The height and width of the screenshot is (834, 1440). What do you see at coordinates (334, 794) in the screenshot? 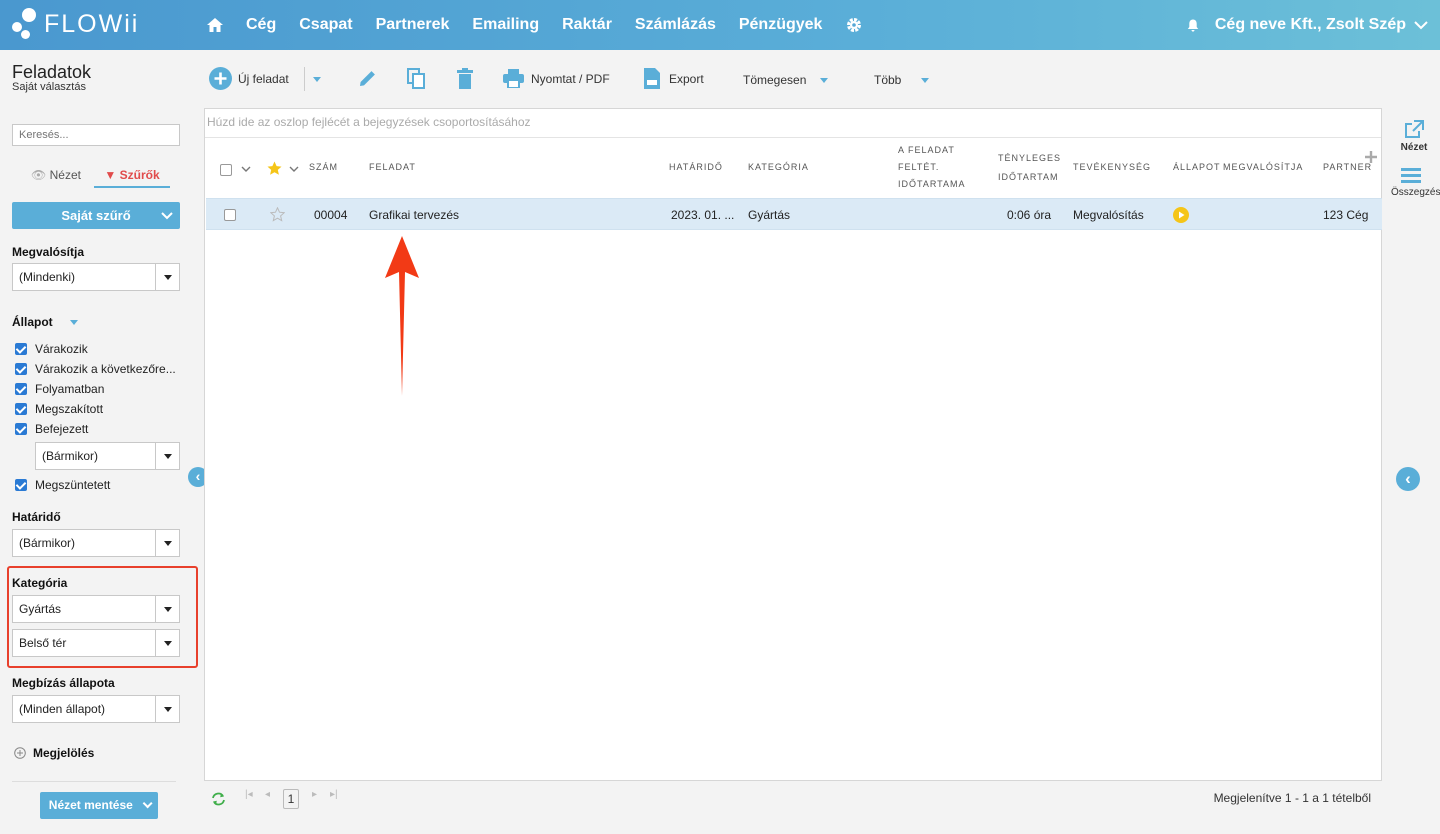
I see `last-page-icon: ▸|` at bounding box center [334, 794].